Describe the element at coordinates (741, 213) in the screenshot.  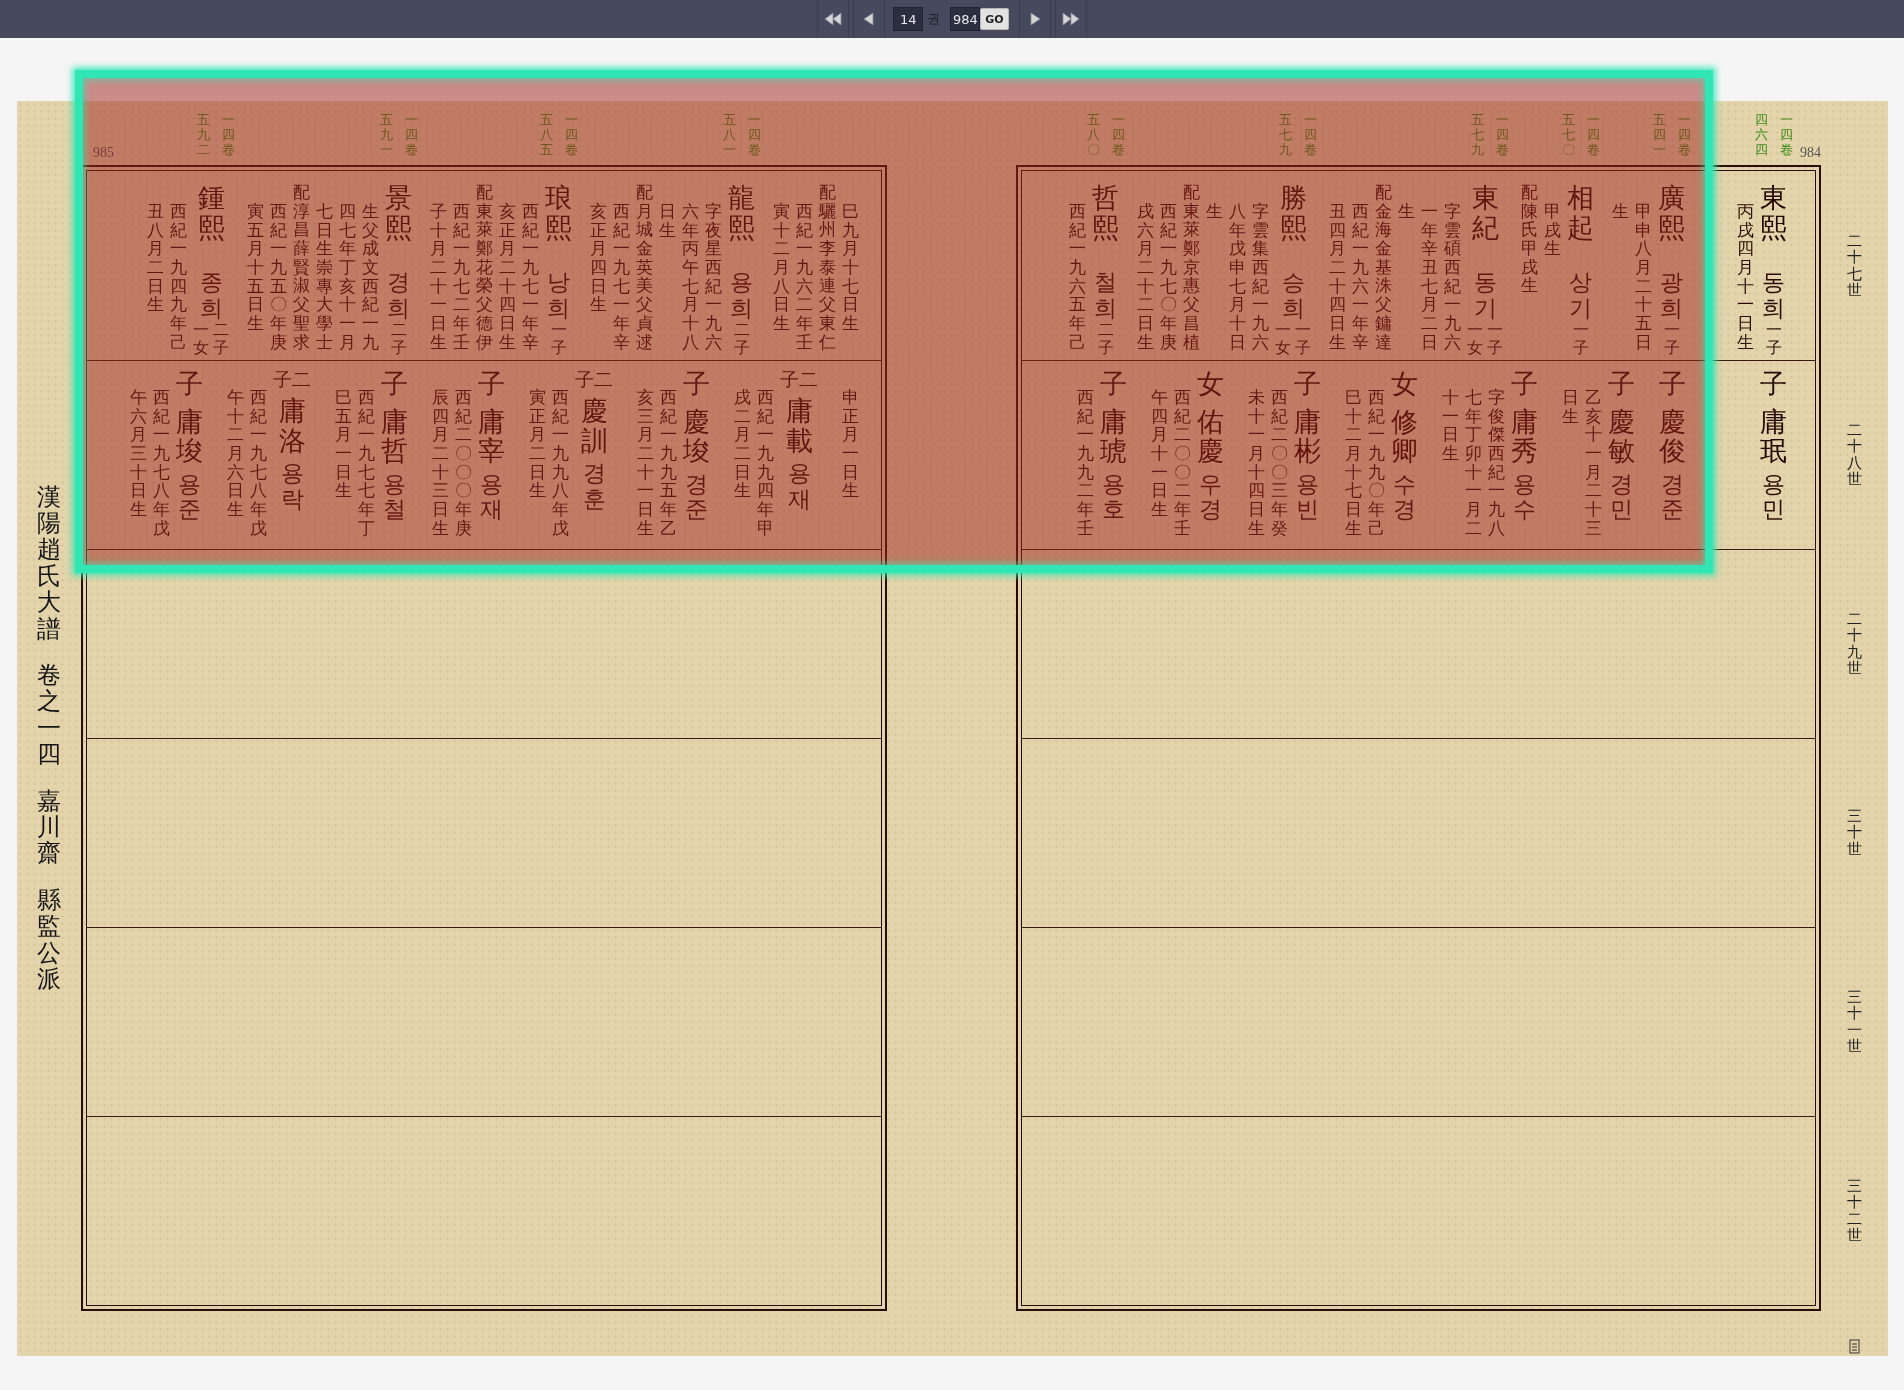
I see `person-name: 龍熙` at that location.